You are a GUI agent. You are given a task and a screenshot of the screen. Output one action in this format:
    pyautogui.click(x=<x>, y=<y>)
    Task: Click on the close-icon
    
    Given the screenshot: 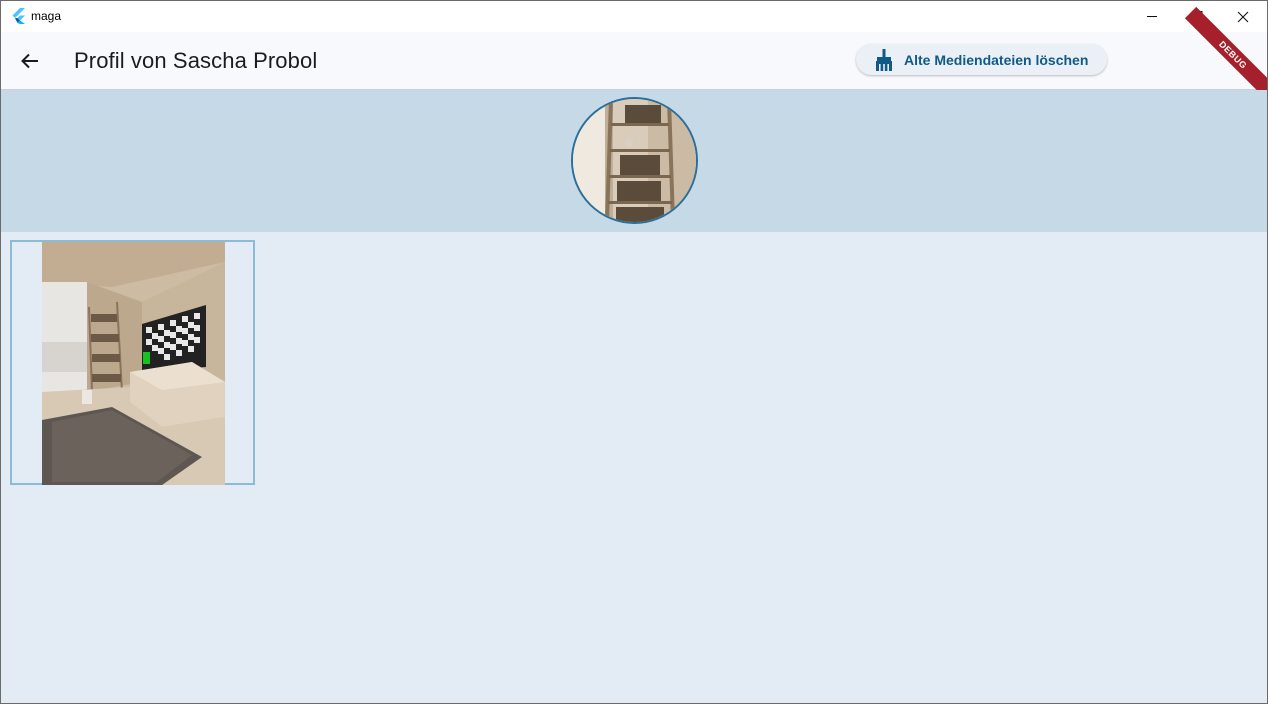 What is the action you would take?
    pyautogui.click(x=1243, y=16)
    